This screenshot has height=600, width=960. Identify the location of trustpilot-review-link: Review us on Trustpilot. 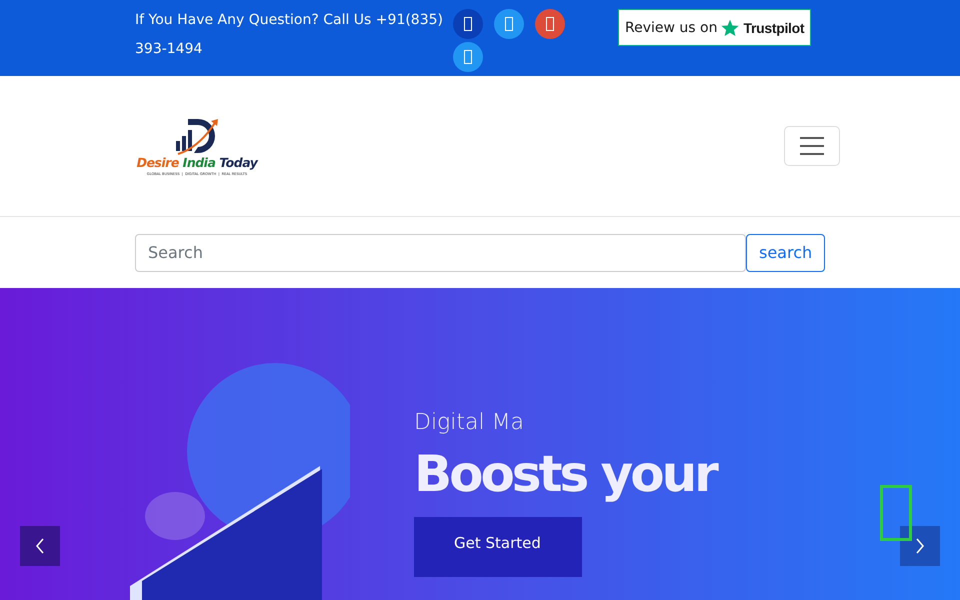
(715, 27).